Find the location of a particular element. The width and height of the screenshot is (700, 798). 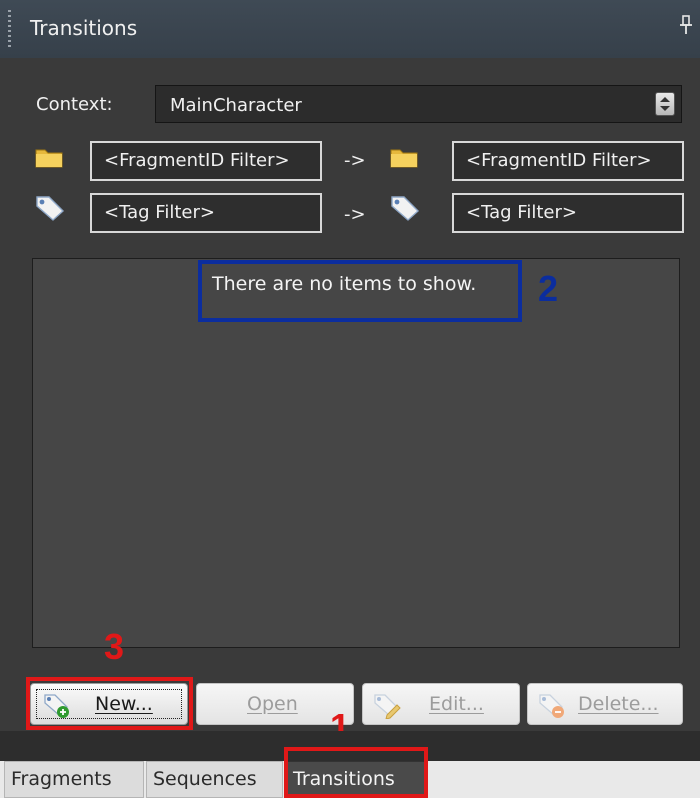

panel-header: Transitions is located at coordinates (350, 29).